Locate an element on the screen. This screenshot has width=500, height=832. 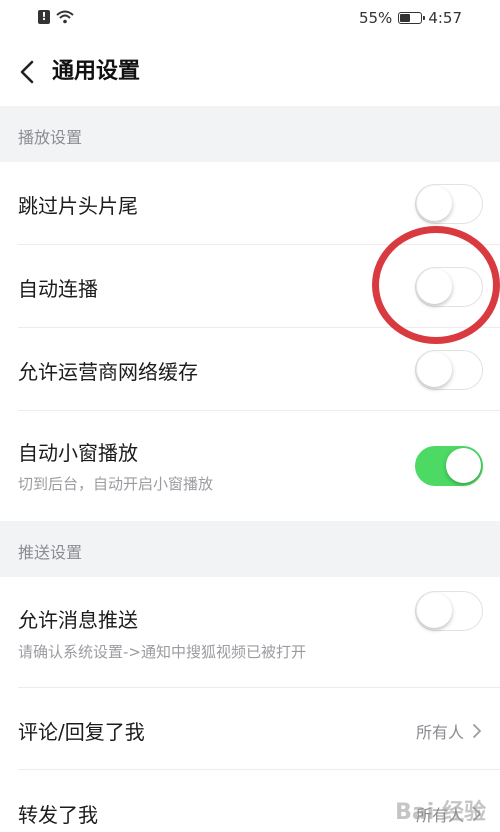
setting-row-mini-window: 自动小窗播放 切到后台，自动开启小窗播放 is located at coordinates (250, 466).